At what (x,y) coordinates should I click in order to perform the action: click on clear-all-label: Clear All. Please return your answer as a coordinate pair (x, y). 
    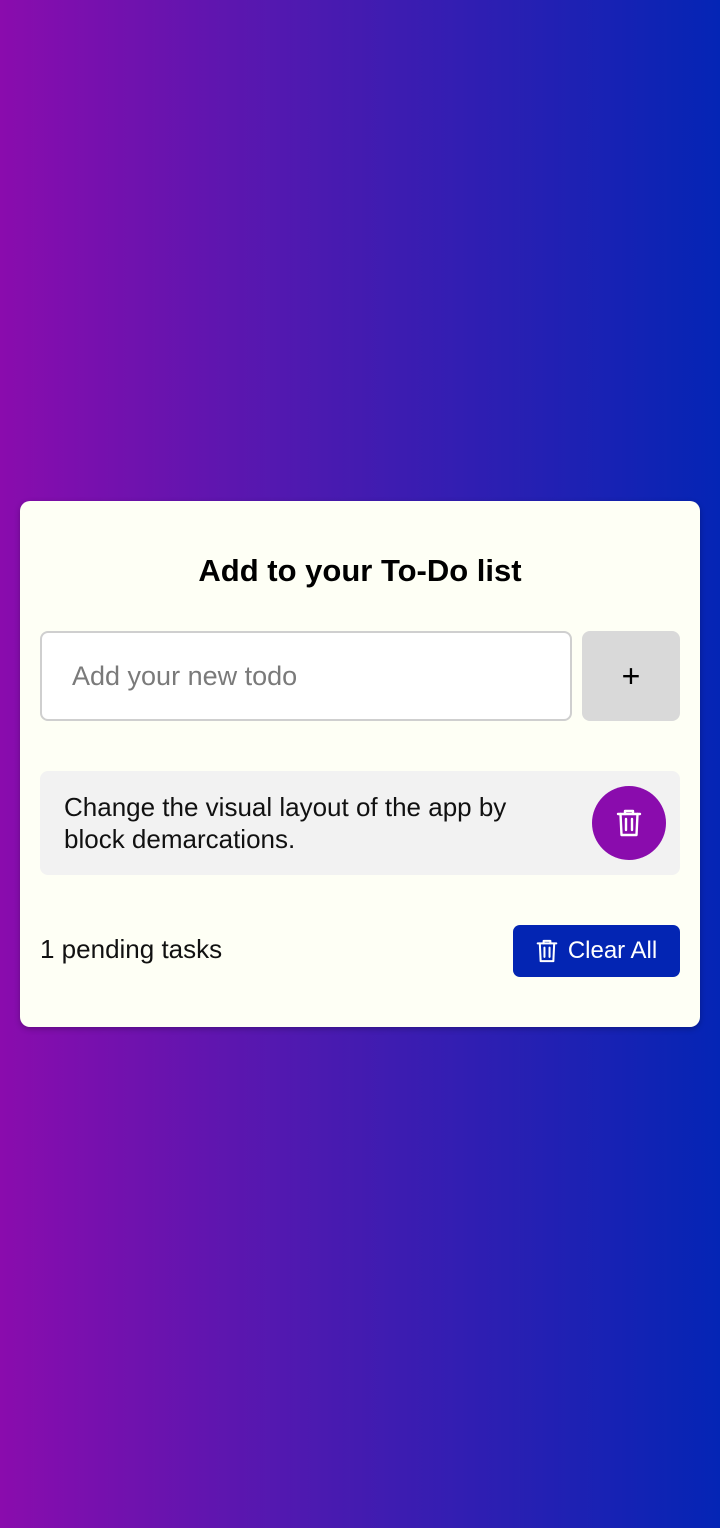
    Looking at the image, I should click on (612, 950).